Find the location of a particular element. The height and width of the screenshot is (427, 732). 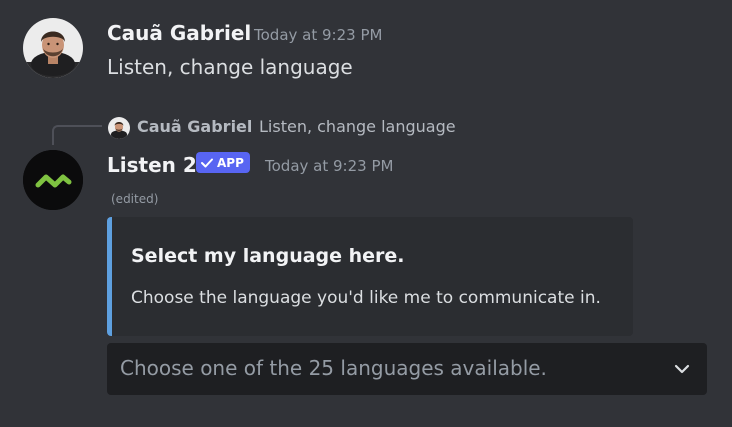

embed-title: Select my language here. is located at coordinates (268, 256).